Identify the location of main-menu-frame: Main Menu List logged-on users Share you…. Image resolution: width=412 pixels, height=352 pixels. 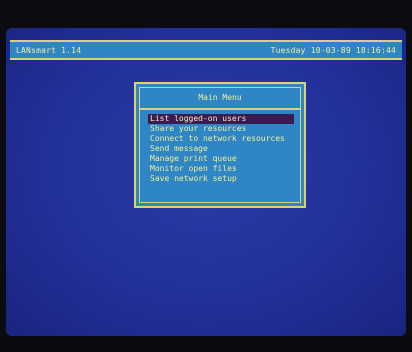
(220, 145).